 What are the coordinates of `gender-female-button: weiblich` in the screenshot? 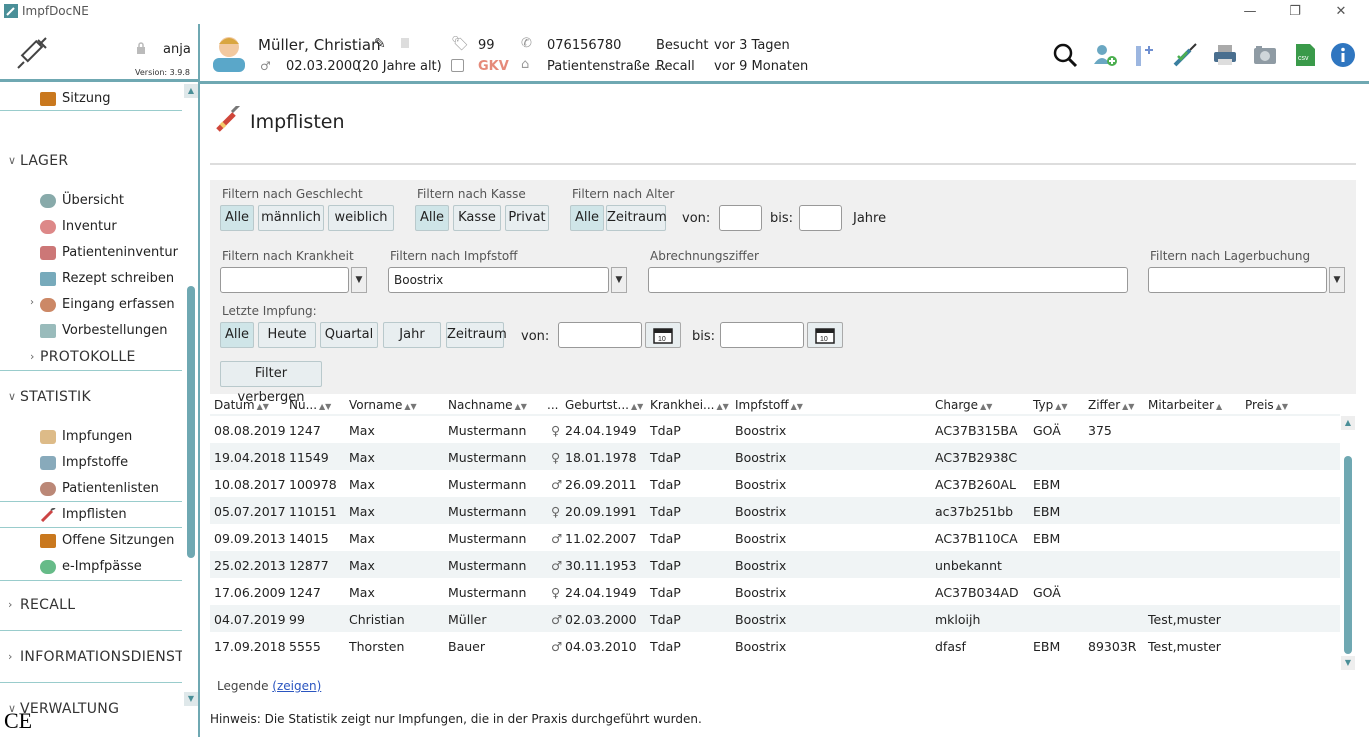 It's located at (361, 218).